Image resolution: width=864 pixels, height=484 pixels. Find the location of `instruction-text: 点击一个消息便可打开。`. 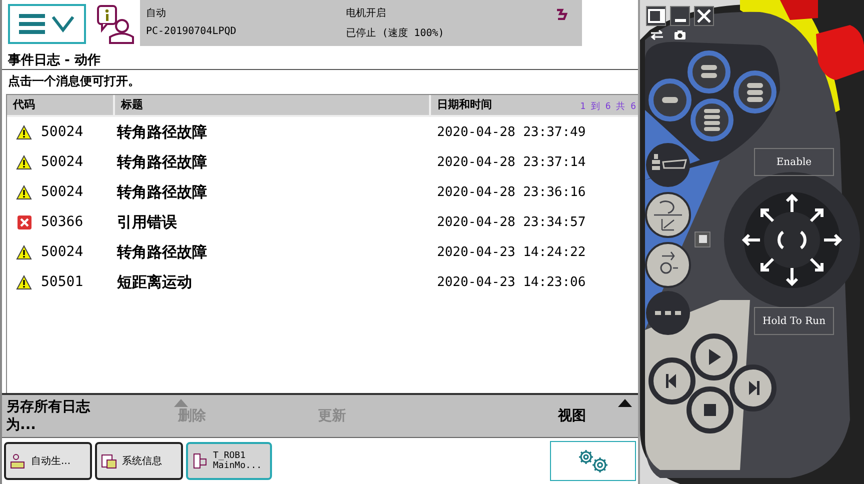

instruction-text: 点击一个消息便可打开。 is located at coordinates (74, 81).